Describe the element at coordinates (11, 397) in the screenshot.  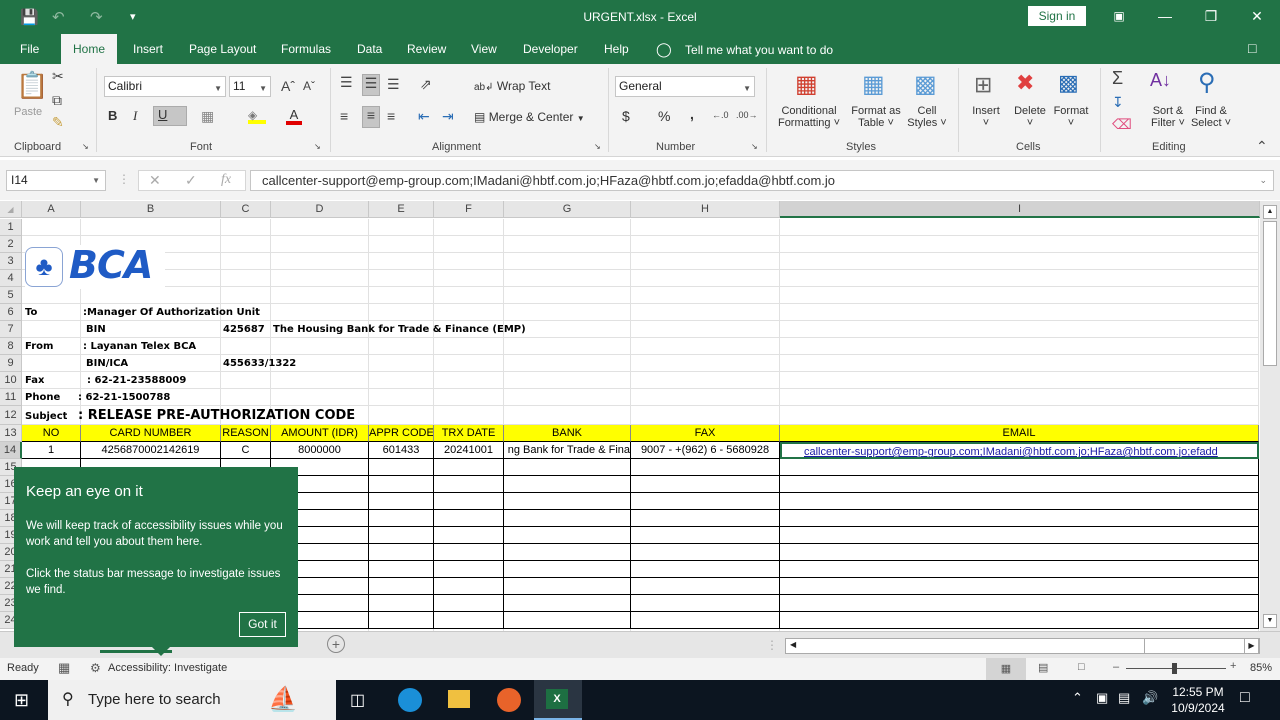
I see `row-header: 11` at that location.